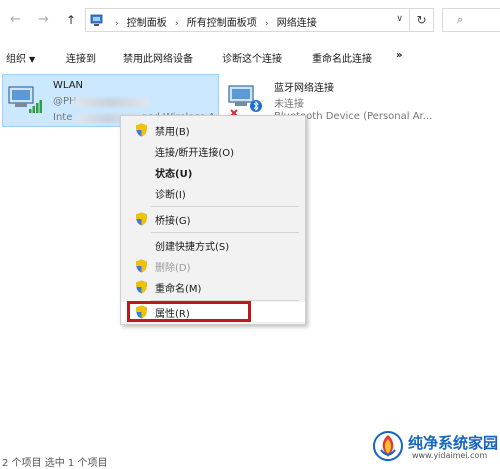 The height and width of the screenshot is (469, 500). I want to click on breadcrumb: › 控制面板 › 所有控制面板项 › 网络连接, so click(213, 21).